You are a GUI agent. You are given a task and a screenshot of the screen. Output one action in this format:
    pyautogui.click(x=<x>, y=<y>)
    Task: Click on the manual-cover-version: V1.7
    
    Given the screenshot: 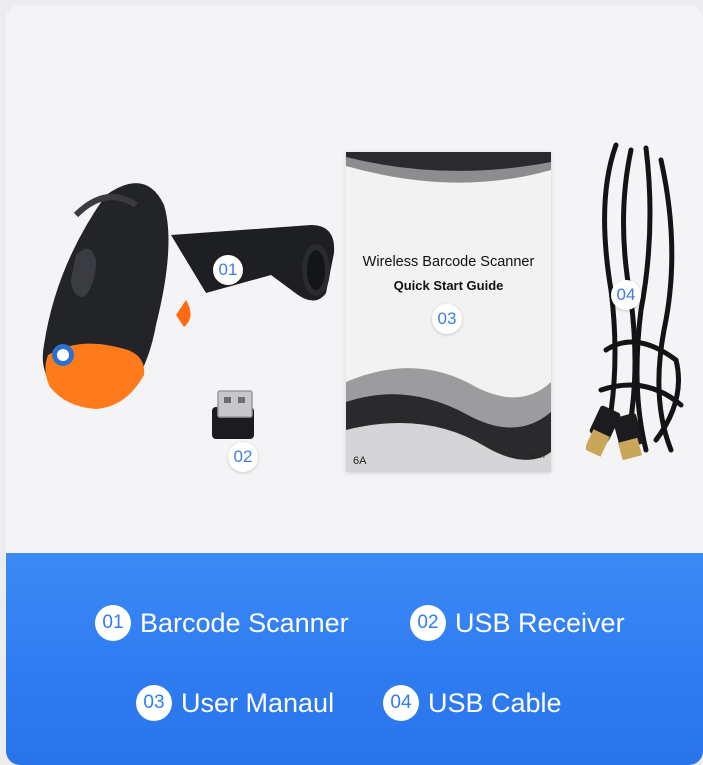 What is the action you would take?
    pyautogui.click(x=538, y=455)
    